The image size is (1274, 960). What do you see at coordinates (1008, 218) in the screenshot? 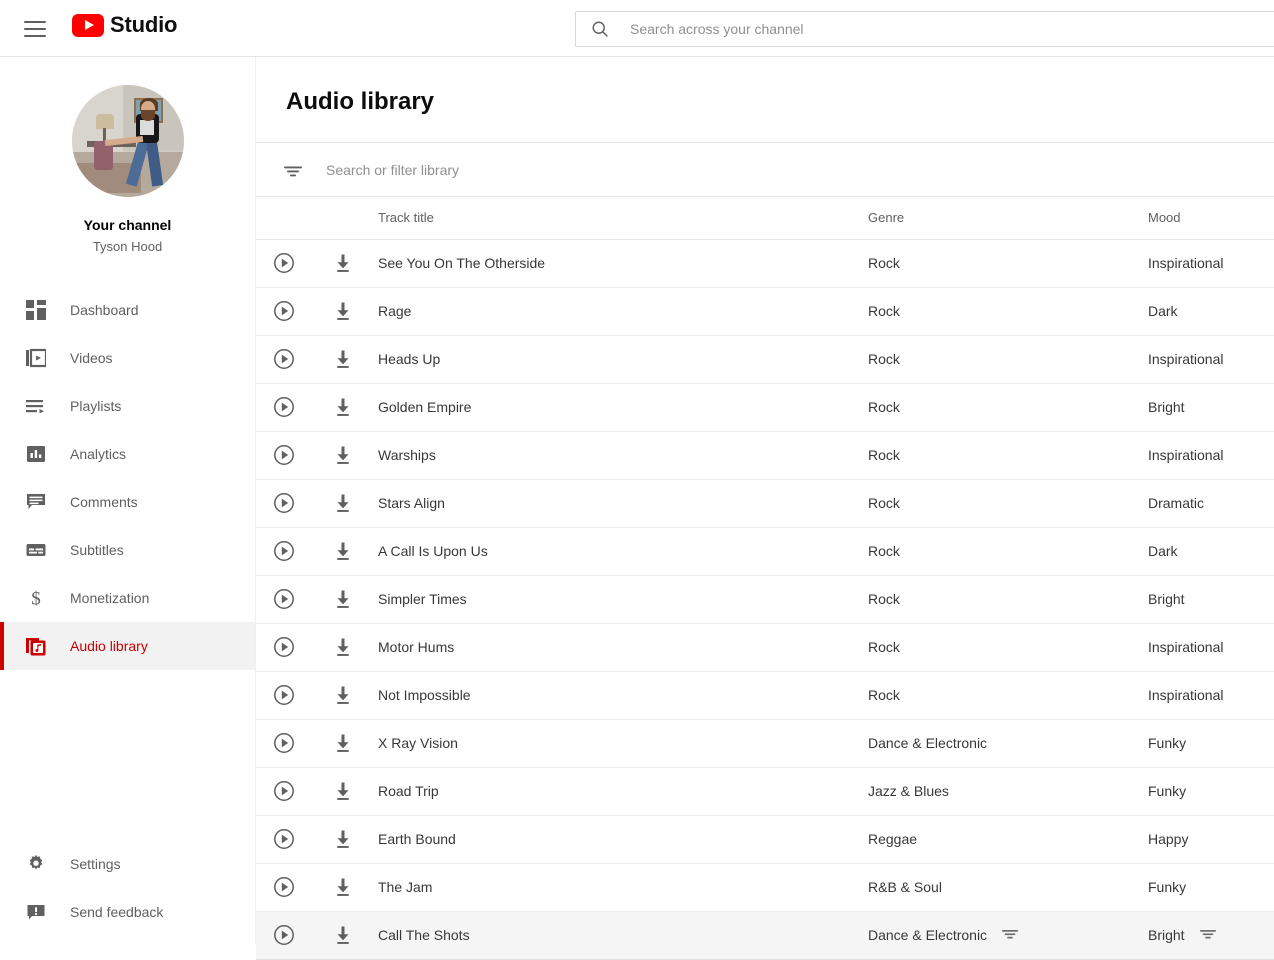
I see `header-genre: Genre` at bounding box center [1008, 218].